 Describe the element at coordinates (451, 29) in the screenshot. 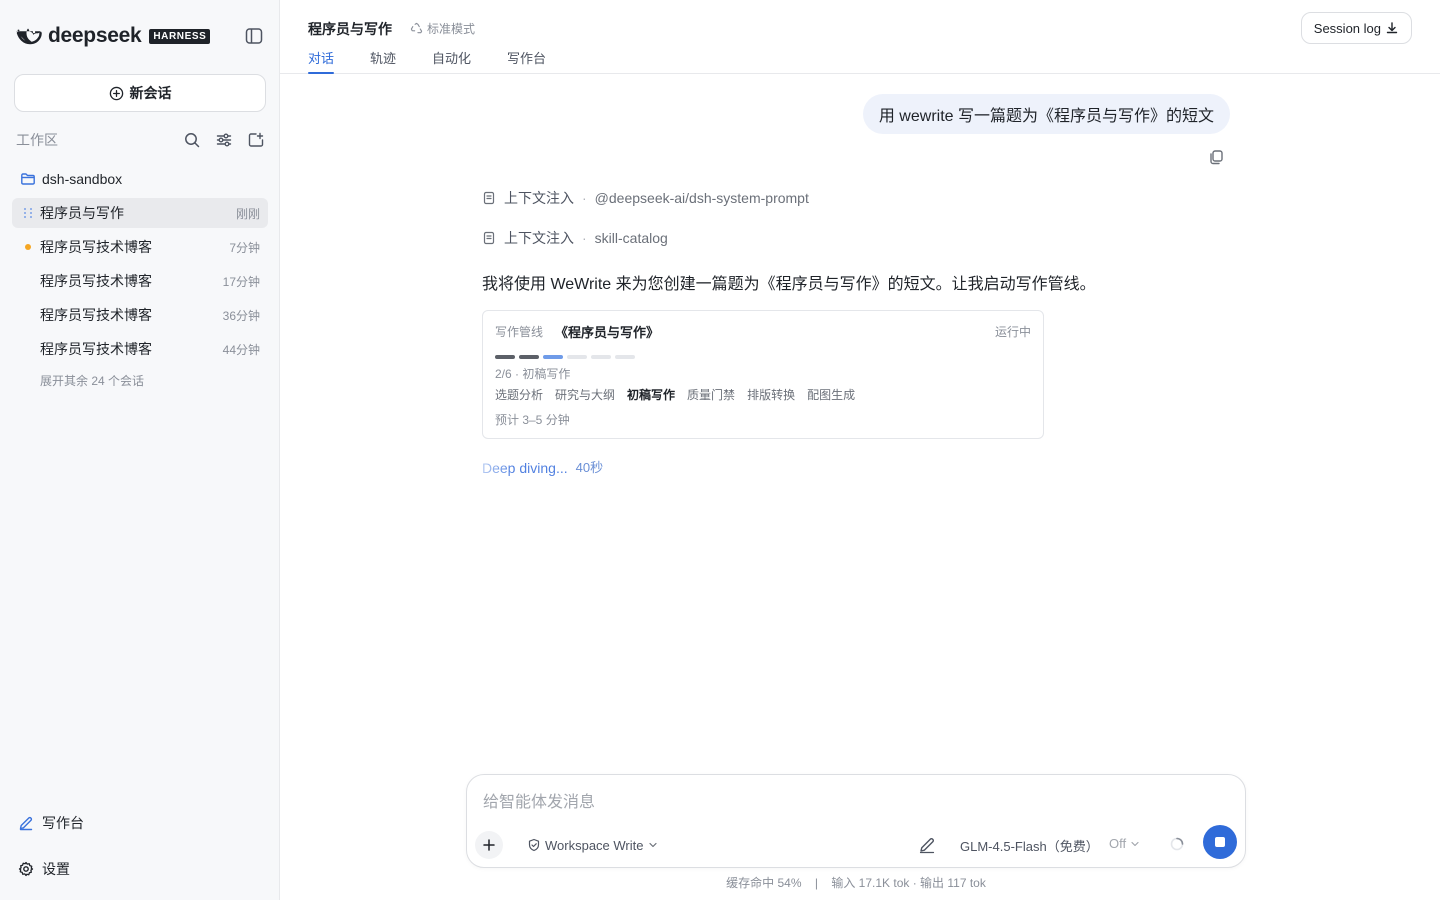

I see `mode-label: 标准模式` at that location.